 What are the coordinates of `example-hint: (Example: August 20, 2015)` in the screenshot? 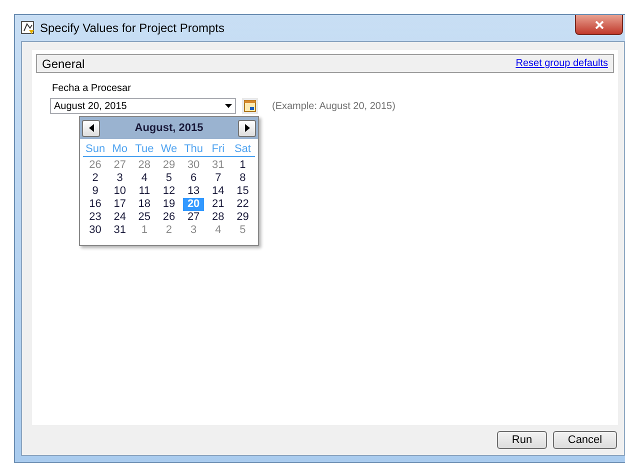 It's located at (334, 106).